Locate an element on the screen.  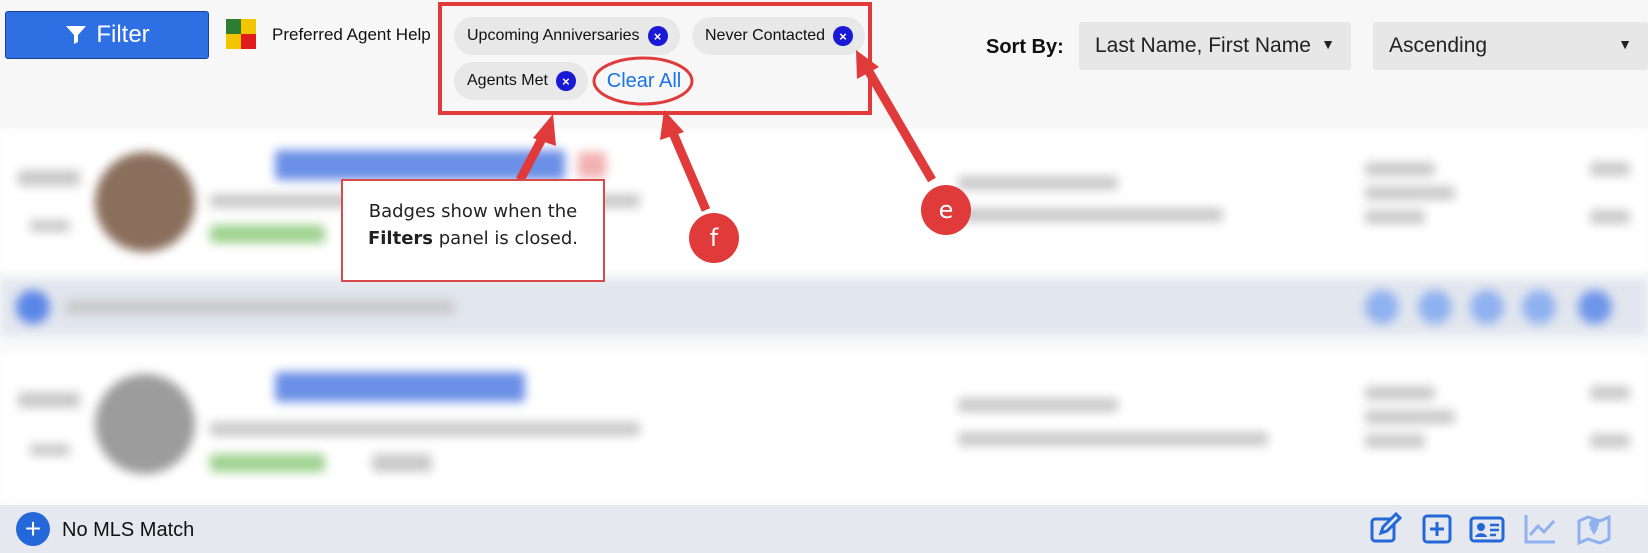
contact-card-icon is located at coordinates (1487, 529).